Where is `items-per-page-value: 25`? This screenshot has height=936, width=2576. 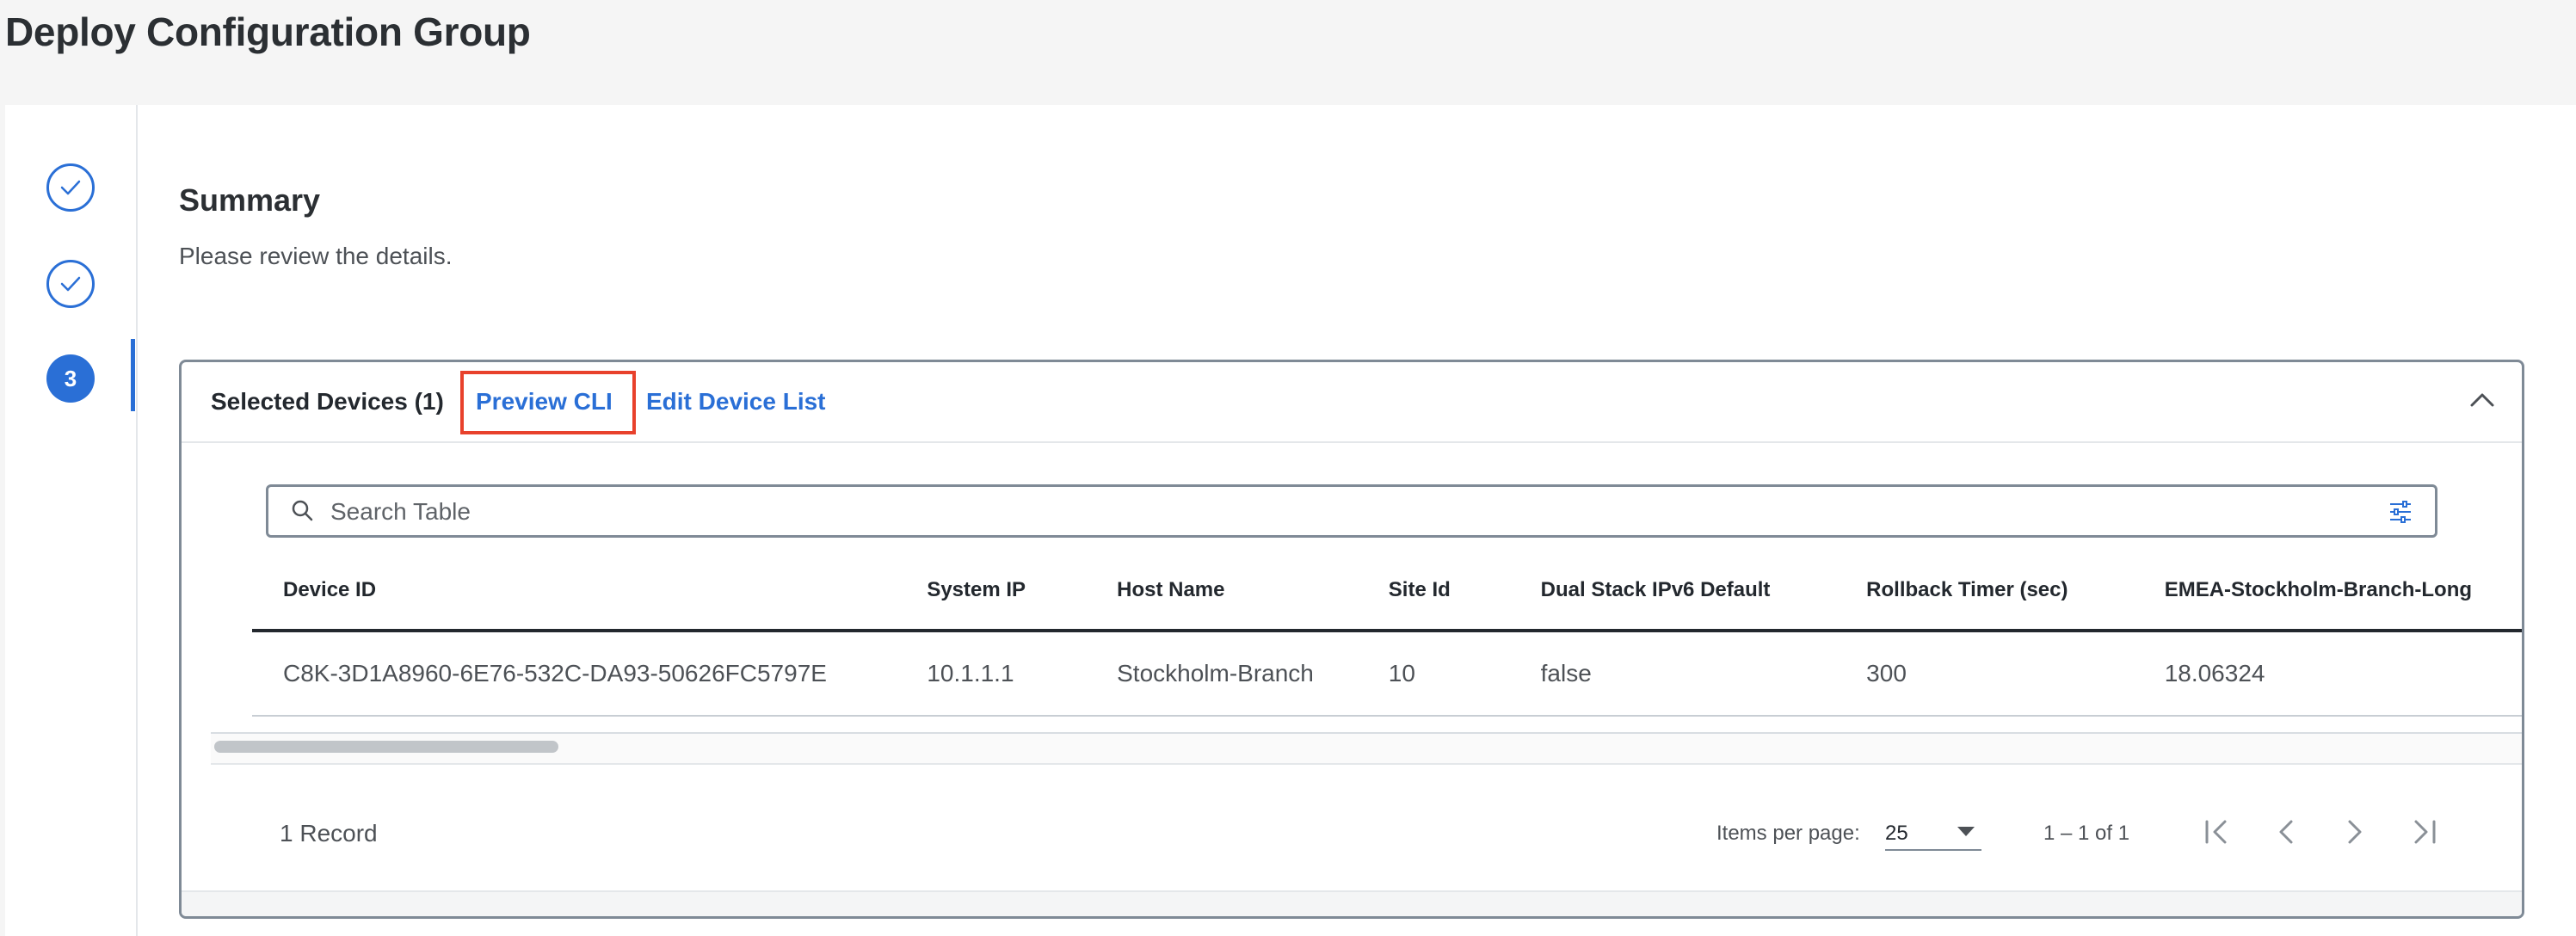 items-per-page-value: 25 is located at coordinates (1897, 834).